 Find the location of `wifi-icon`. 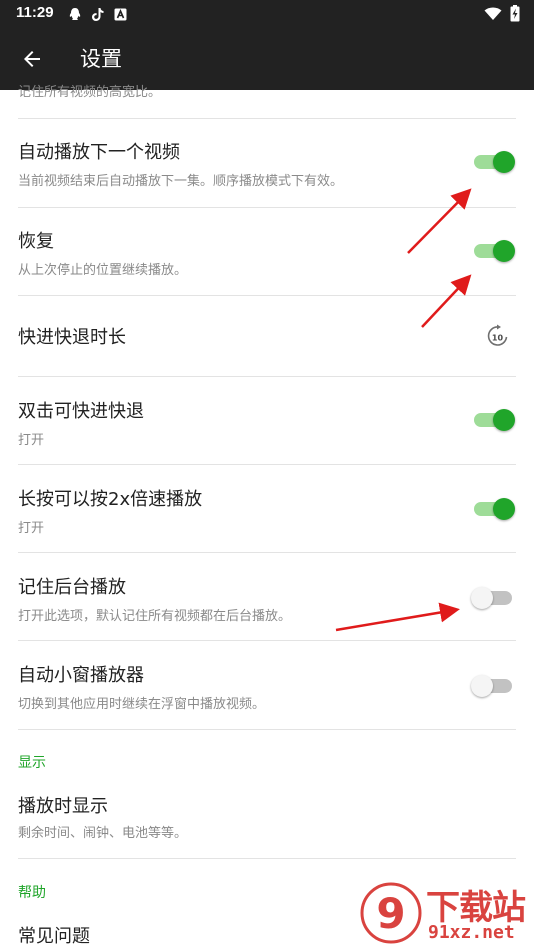

wifi-icon is located at coordinates (493, 13).